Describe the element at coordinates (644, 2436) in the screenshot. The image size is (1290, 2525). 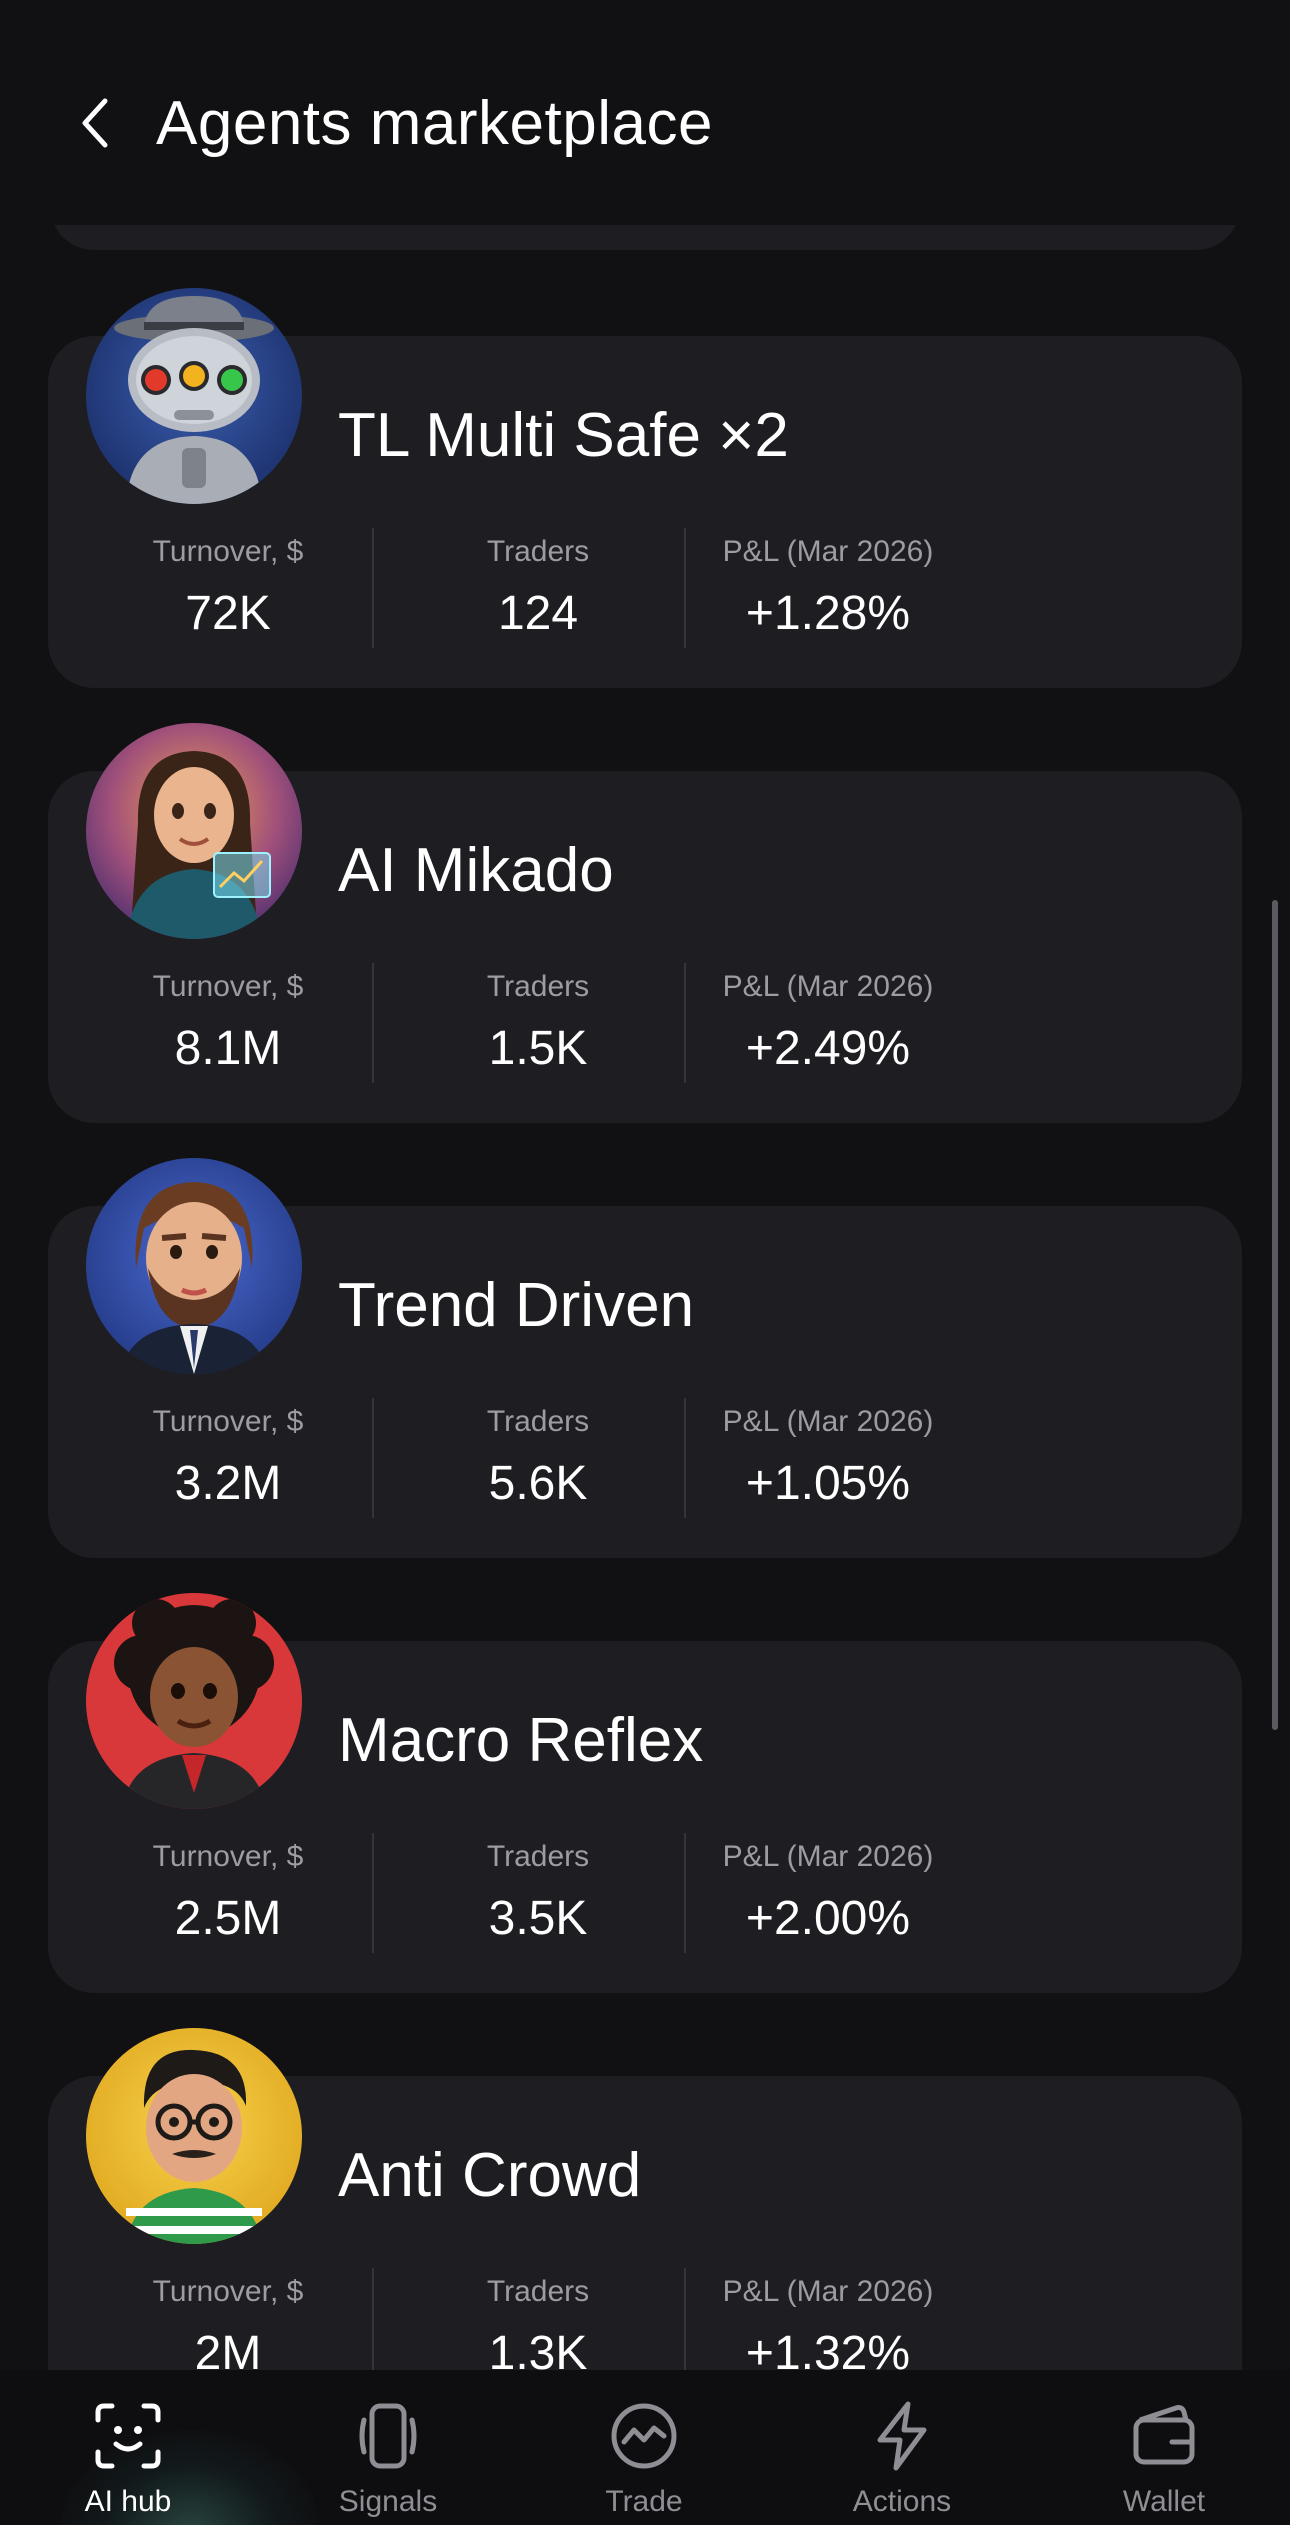
I see `trade-icon` at that location.